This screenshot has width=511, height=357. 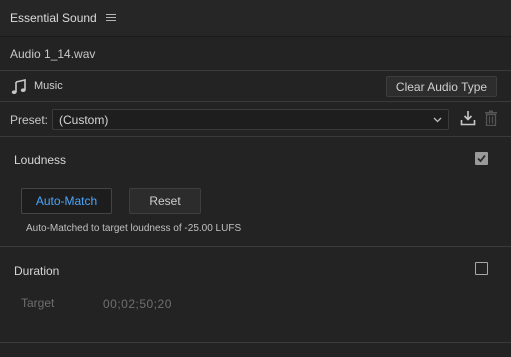 What do you see at coordinates (441, 86) in the screenshot?
I see `clear-audio-type-button: Clear Audio Type` at bounding box center [441, 86].